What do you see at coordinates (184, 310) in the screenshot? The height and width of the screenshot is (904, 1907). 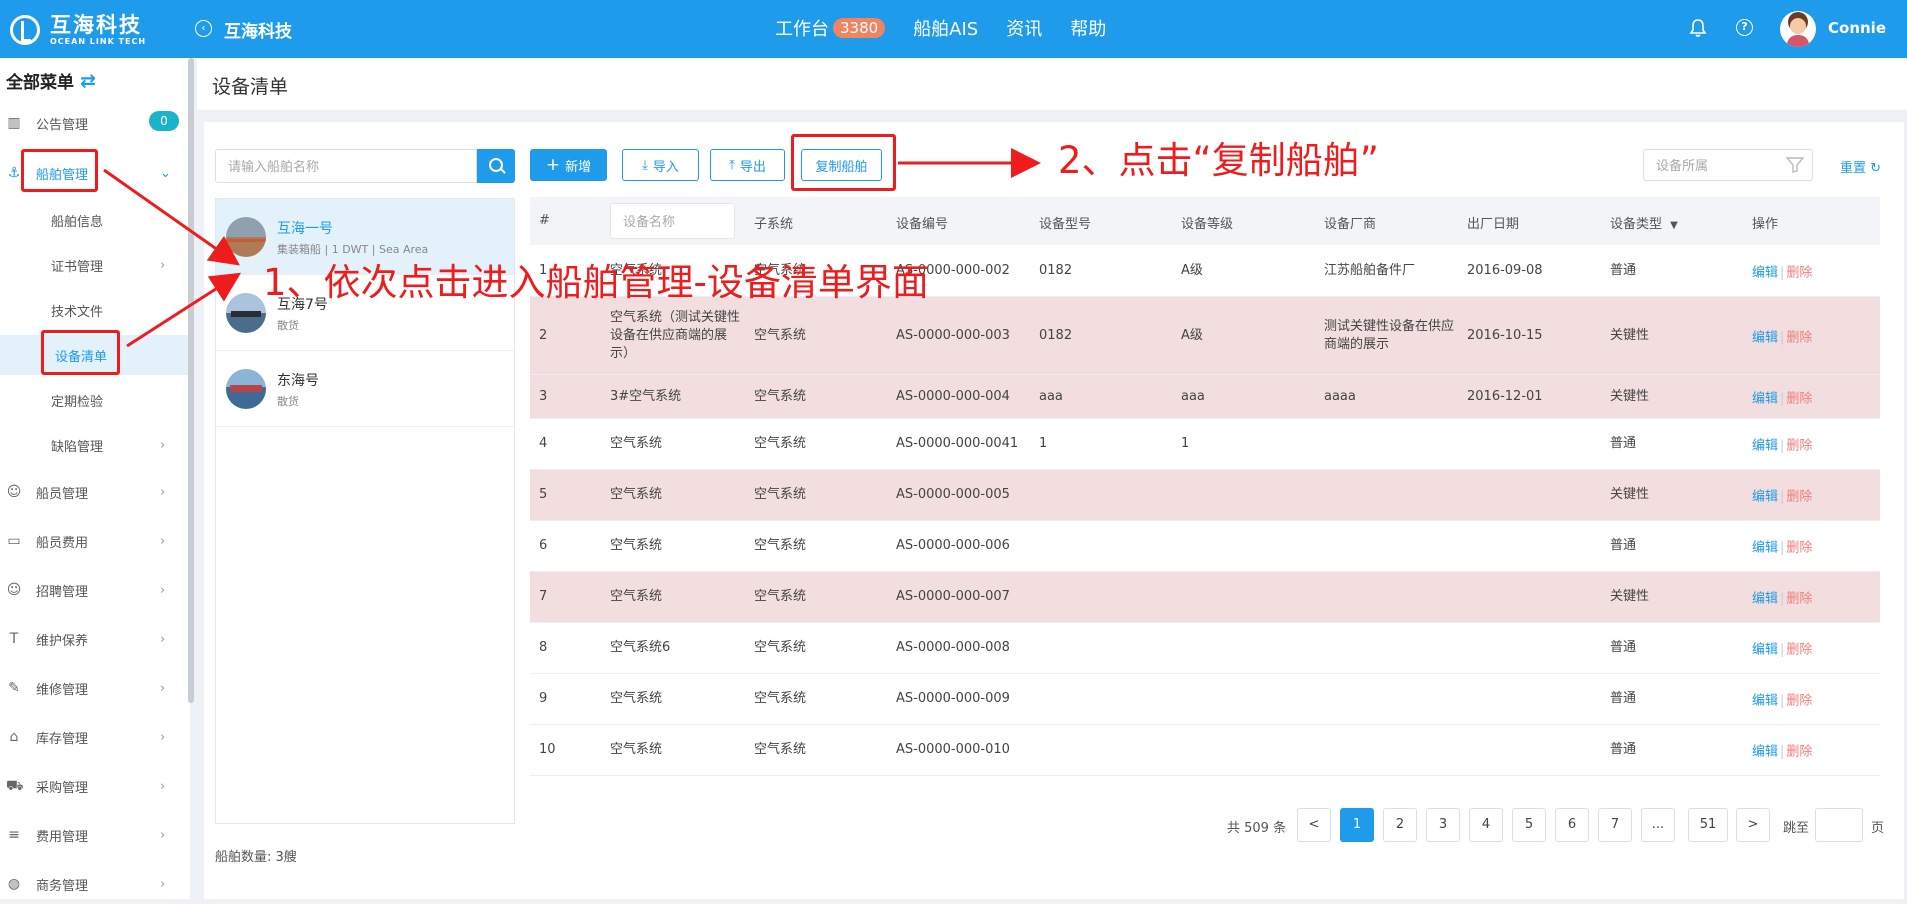 I see `arrow-to-equipment-list` at bounding box center [184, 310].